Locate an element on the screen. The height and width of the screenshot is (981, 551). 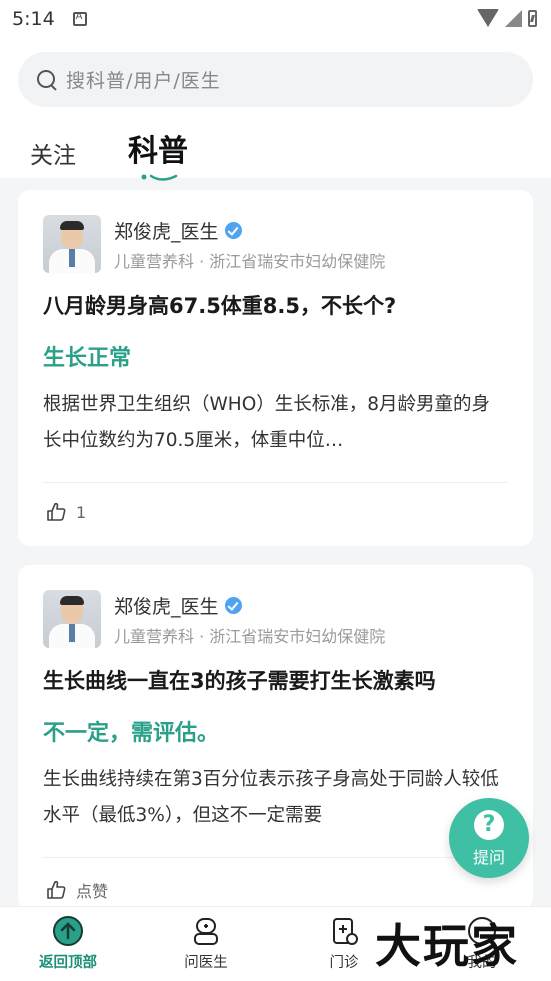
tab-indicator is located at coordinates (159, 177).